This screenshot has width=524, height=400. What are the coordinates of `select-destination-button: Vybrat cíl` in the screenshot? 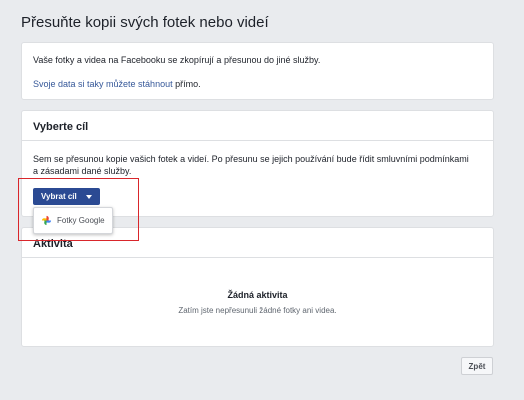 It's located at (66, 196).